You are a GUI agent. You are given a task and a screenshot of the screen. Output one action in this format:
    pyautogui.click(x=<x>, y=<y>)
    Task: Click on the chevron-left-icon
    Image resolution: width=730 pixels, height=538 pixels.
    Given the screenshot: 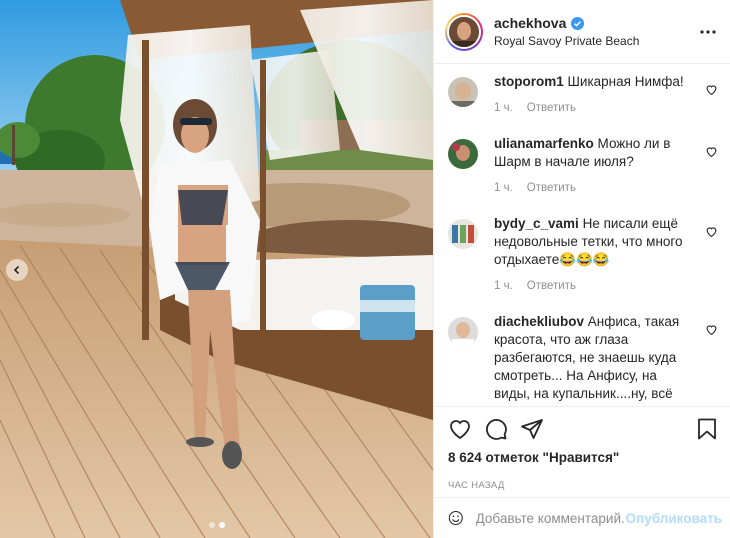 What is the action you would take?
    pyautogui.click(x=16, y=270)
    